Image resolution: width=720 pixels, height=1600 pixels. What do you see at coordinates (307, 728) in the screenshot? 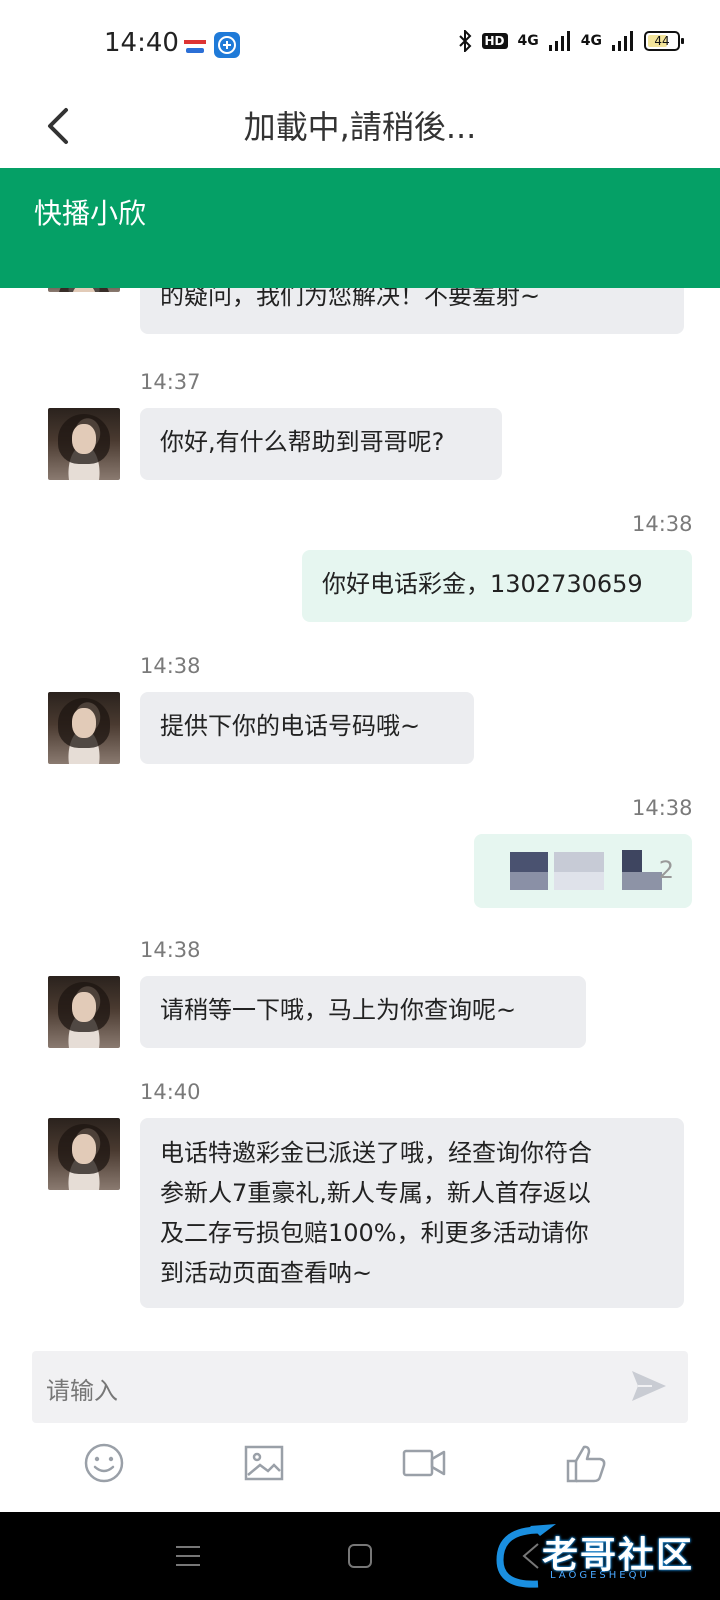
I see `message-bubble: 提供下你的电话号码哦~` at bounding box center [307, 728].